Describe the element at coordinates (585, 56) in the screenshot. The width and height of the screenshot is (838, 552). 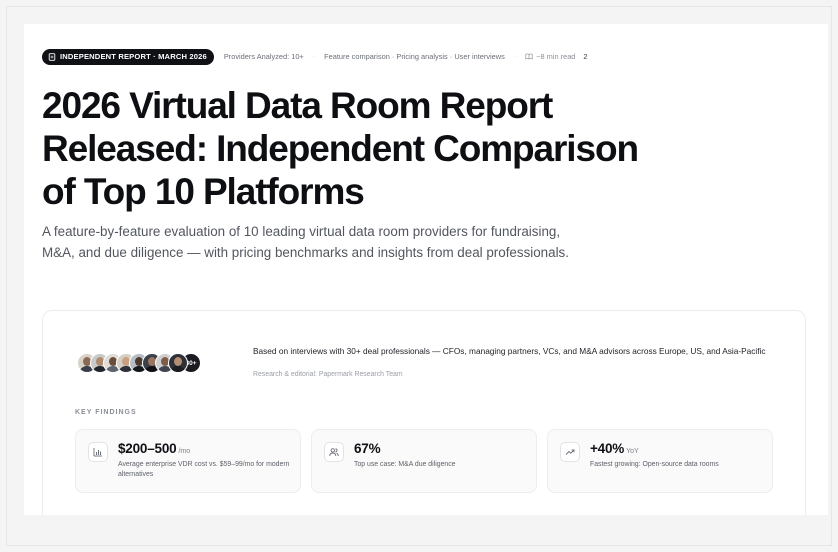
I see `meta-count: 2` at that location.